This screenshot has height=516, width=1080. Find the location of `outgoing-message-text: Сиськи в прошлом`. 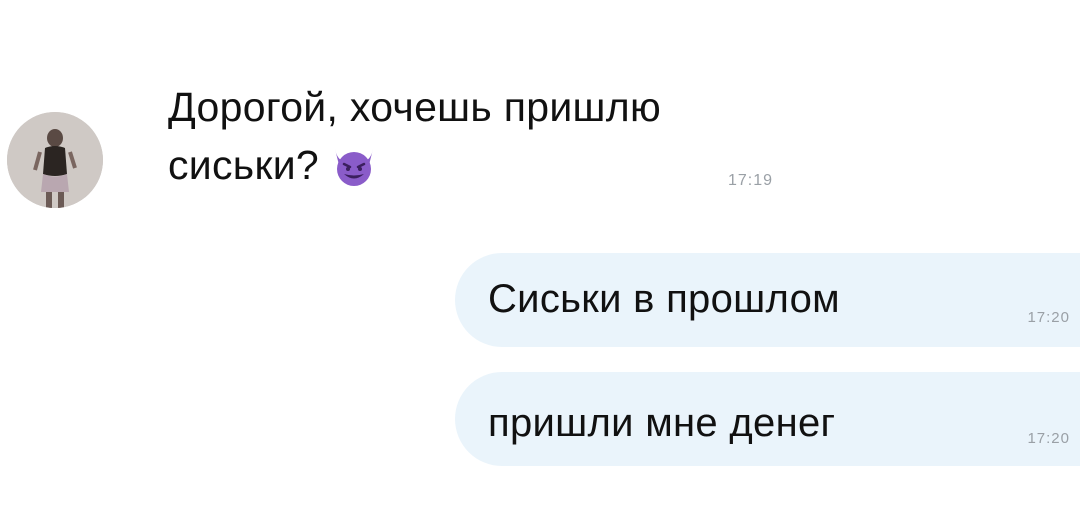

outgoing-message-text: Сиськи в прошлом is located at coordinates (664, 299).